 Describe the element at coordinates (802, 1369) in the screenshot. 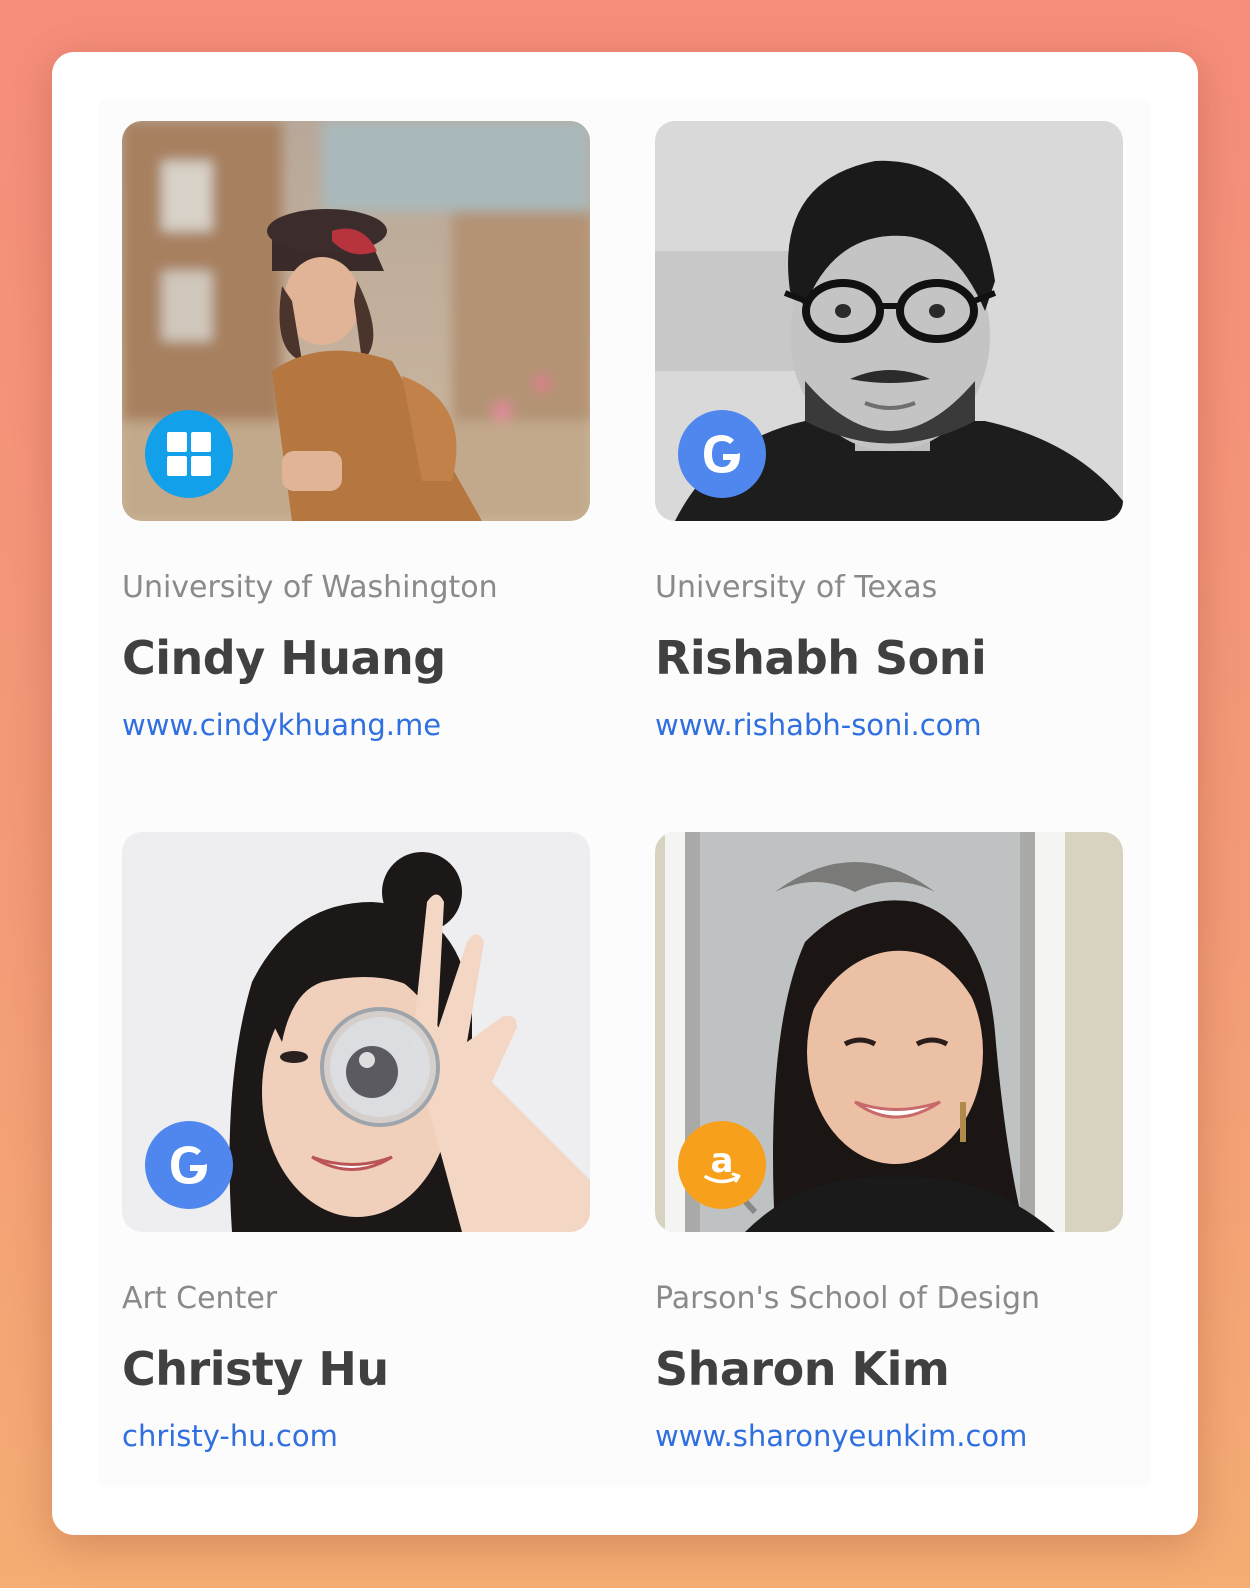

I see `person-name: Sharon Kim` at that location.